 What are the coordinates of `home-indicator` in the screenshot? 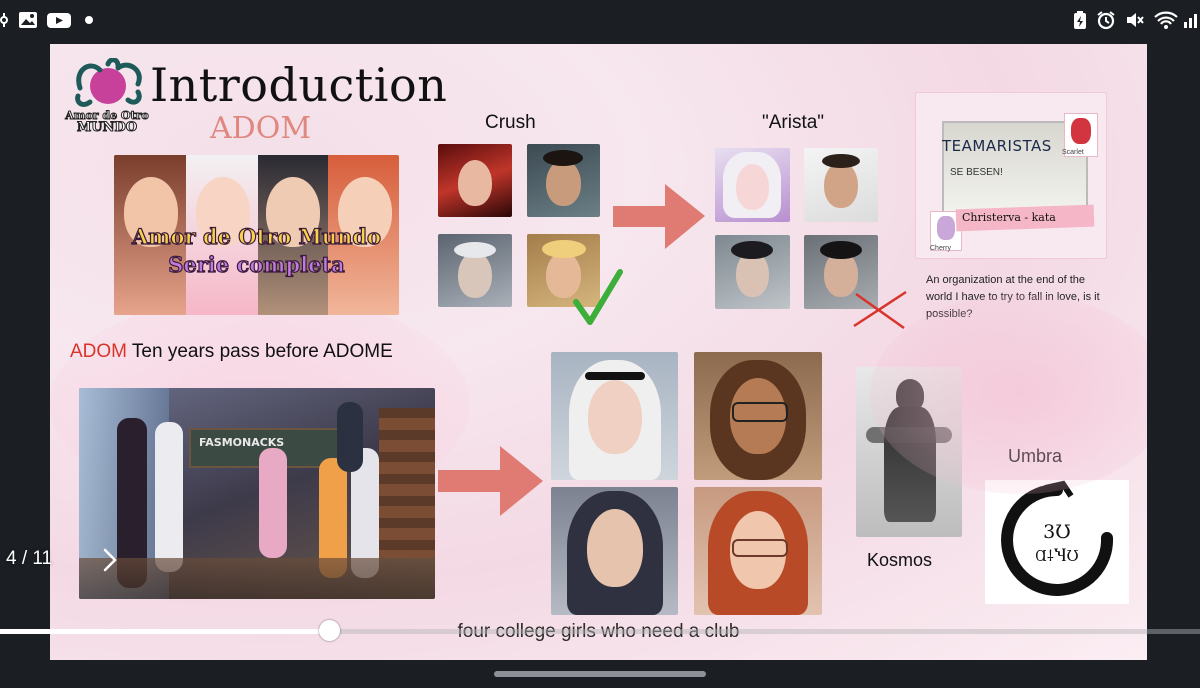 It's located at (600, 674).